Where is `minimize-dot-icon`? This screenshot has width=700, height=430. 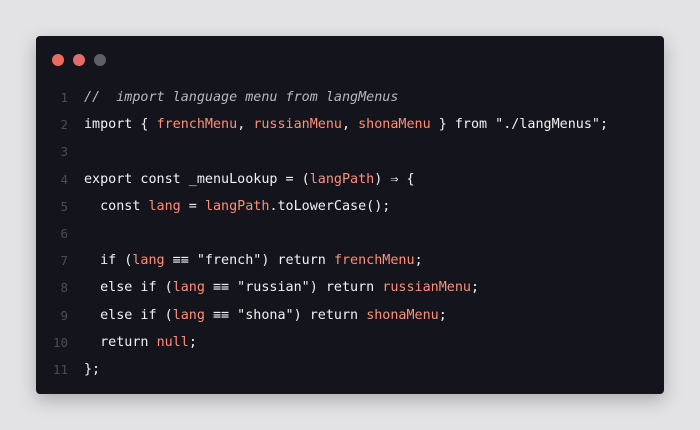
minimize-dot-icon is located at coordinates (79, 60).